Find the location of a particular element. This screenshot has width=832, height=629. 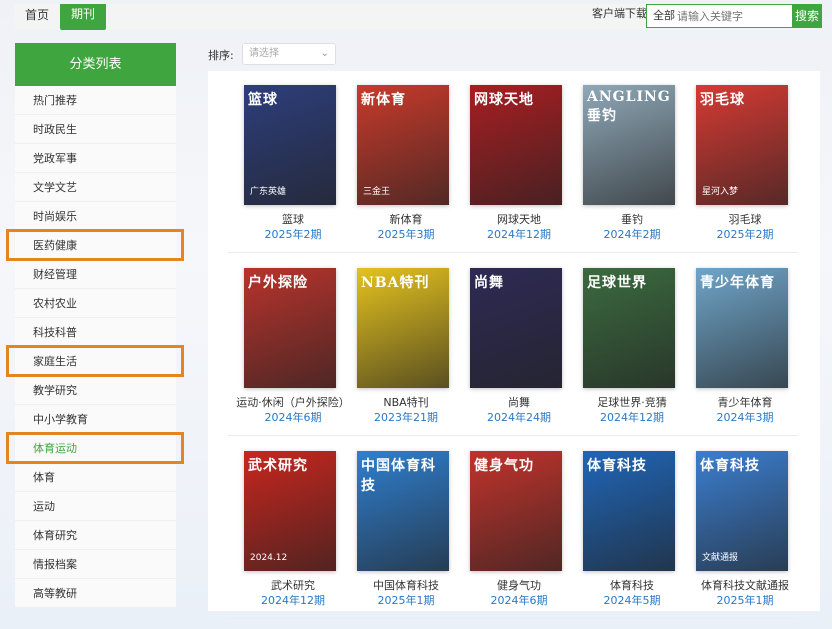

magazine-cover: 羽毛球 星河入梦 is located at coordinates (742, 145).